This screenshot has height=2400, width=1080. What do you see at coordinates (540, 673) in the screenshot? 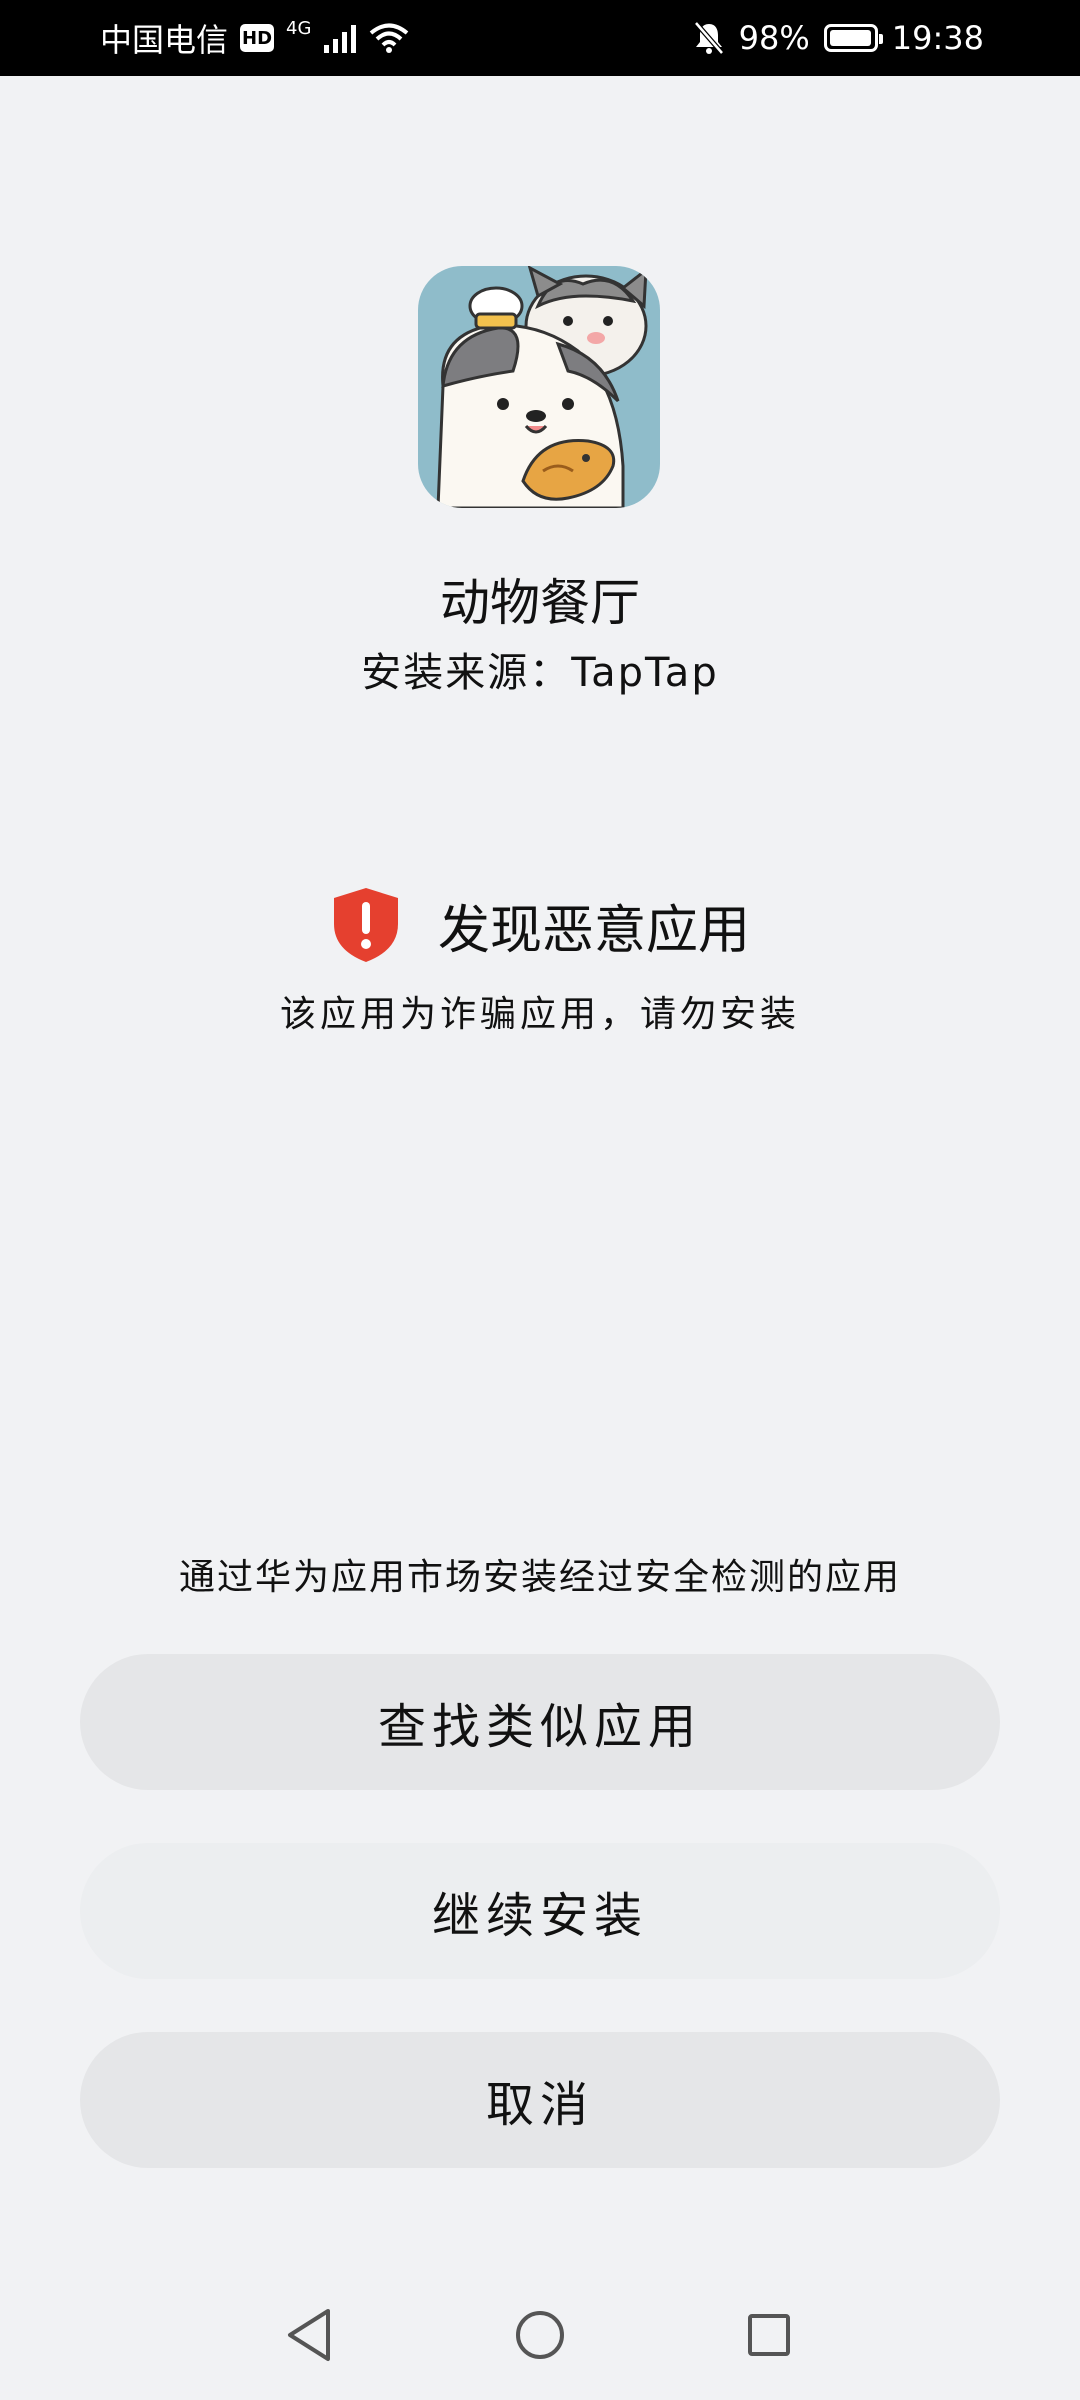
I see `install-source: 安装来源：TapTap` at bounding box center [540, 673].